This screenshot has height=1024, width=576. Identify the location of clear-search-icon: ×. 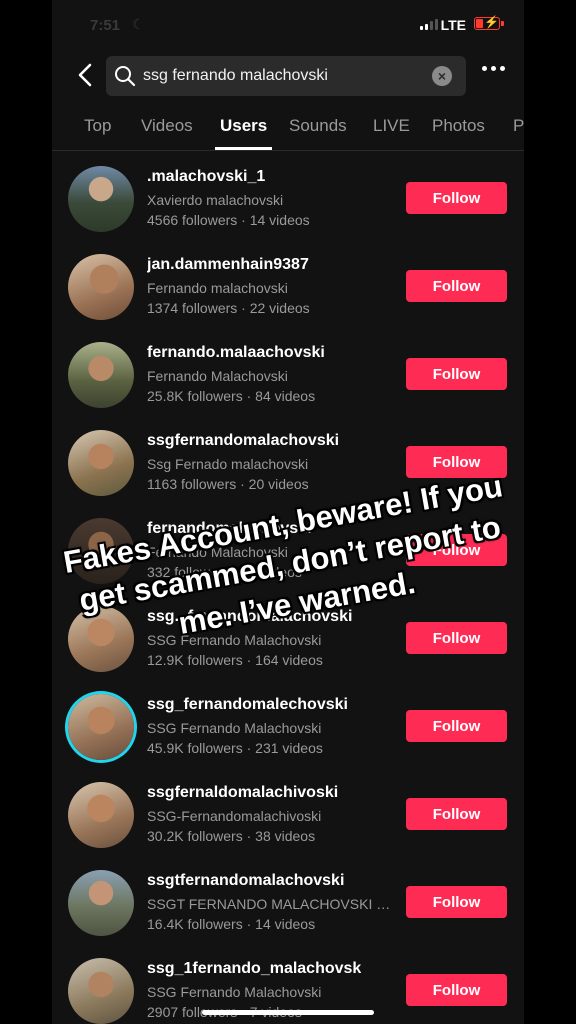
(442, 76).